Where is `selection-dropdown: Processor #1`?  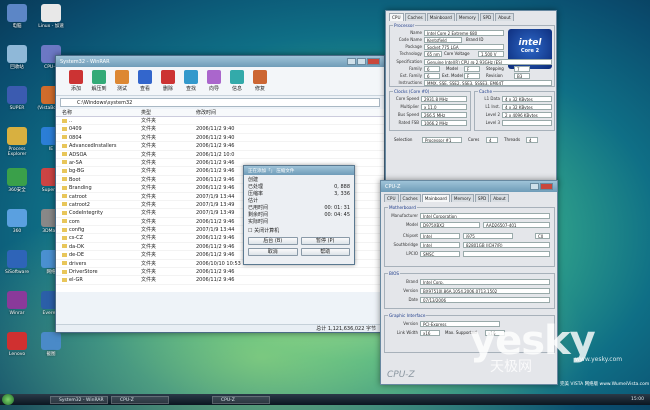
selection-dropdown: Processor #1 is located at coordinates (442, 140).